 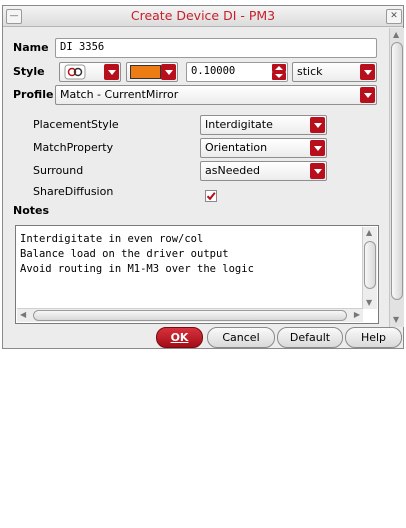 I want to click on profile-value: Match - CurrentMirror, so click(x=119, y=94).